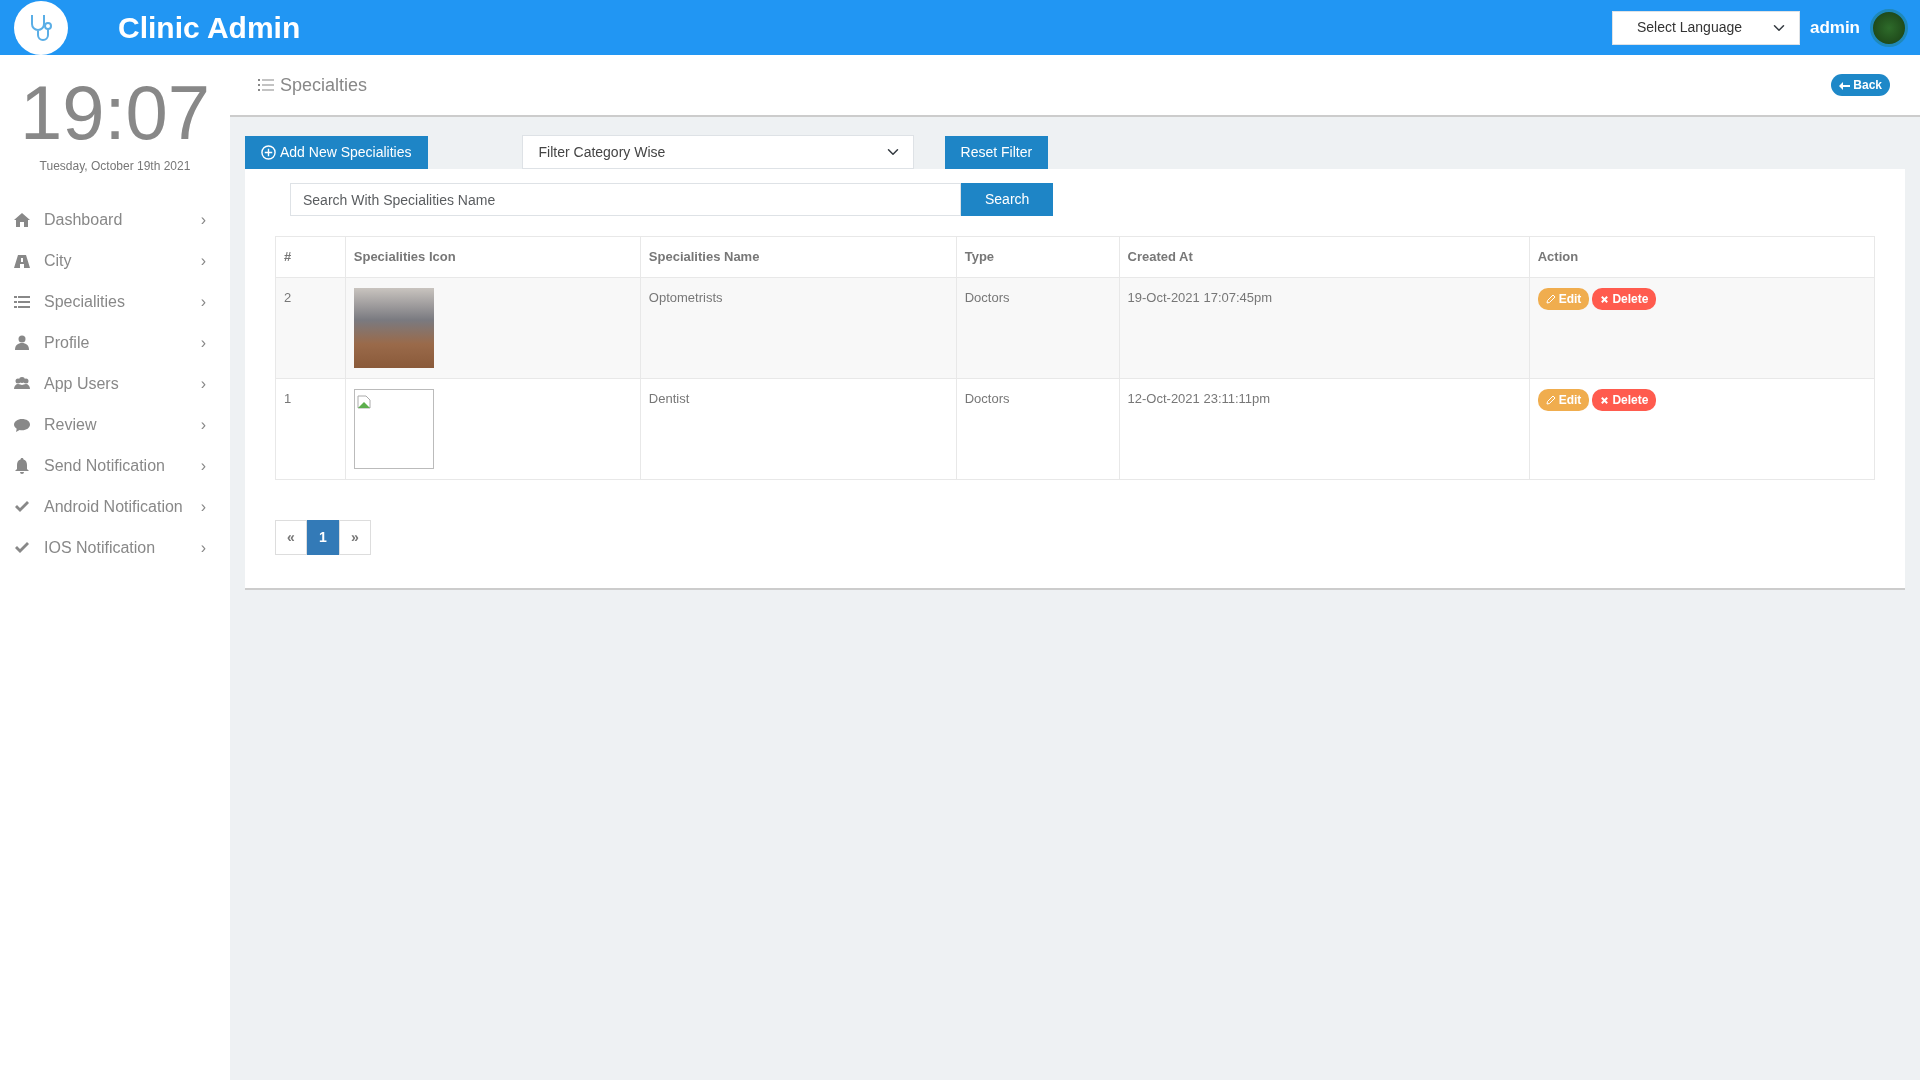 The image size is (1920, 1080). I want to click on app-title: Clinic Admin, so click(209, 28).